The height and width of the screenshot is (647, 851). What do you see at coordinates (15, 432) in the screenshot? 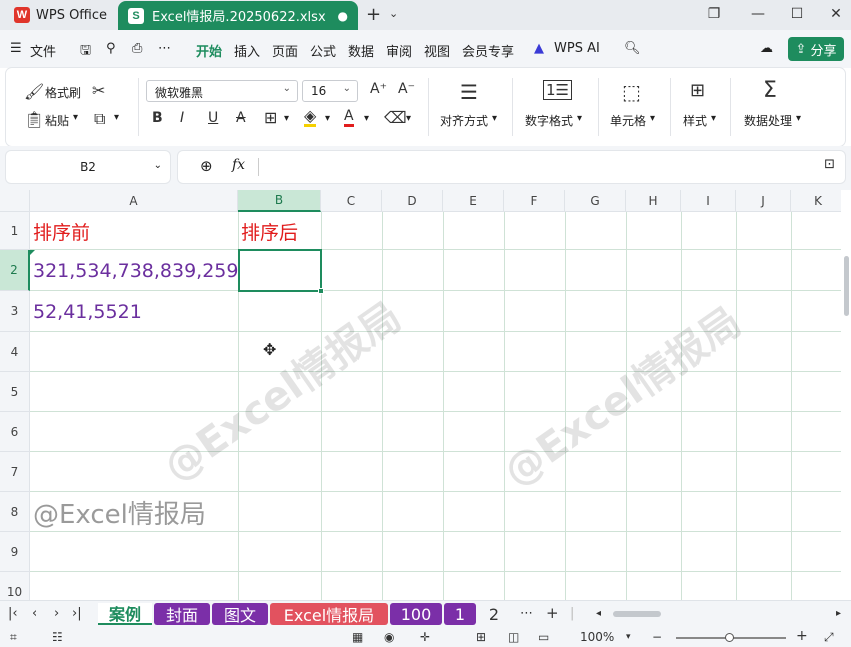
I see `row-header: 6` at bounding box center [15, 432].